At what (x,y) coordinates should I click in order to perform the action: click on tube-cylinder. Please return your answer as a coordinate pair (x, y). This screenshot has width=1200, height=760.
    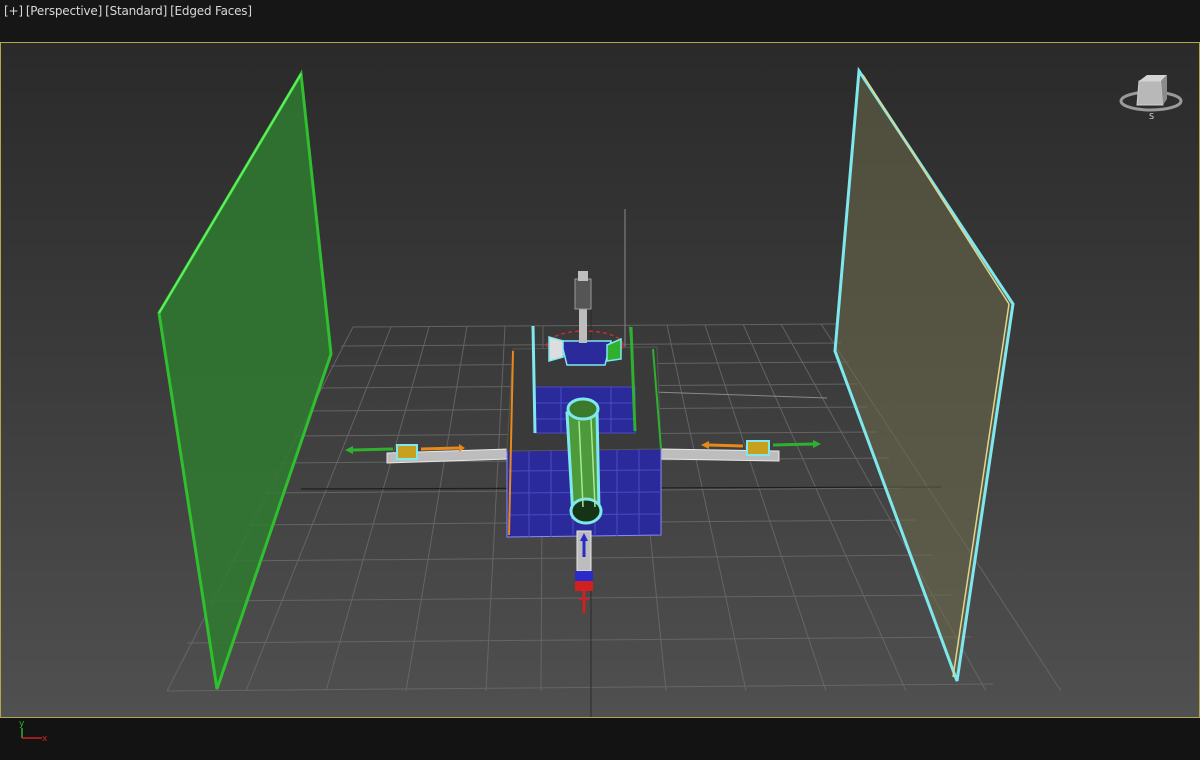
    Looking at the image, I should click on (584, 461).